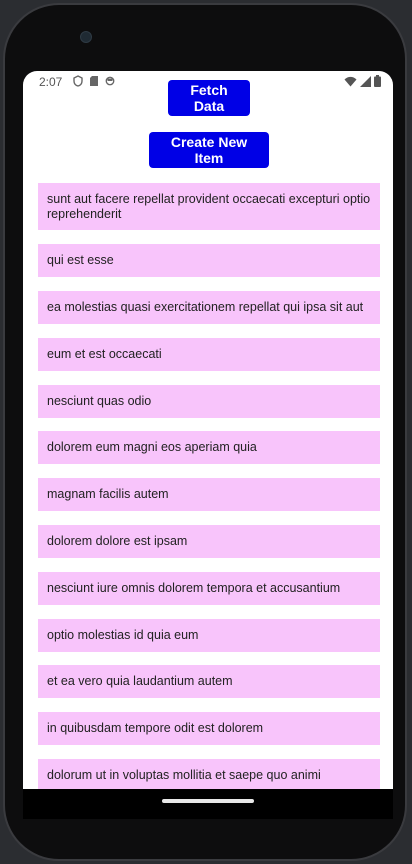 Image resolution: width=412 pixels, height=864 pixels. I want to click on front-camera, so click(86, 37).